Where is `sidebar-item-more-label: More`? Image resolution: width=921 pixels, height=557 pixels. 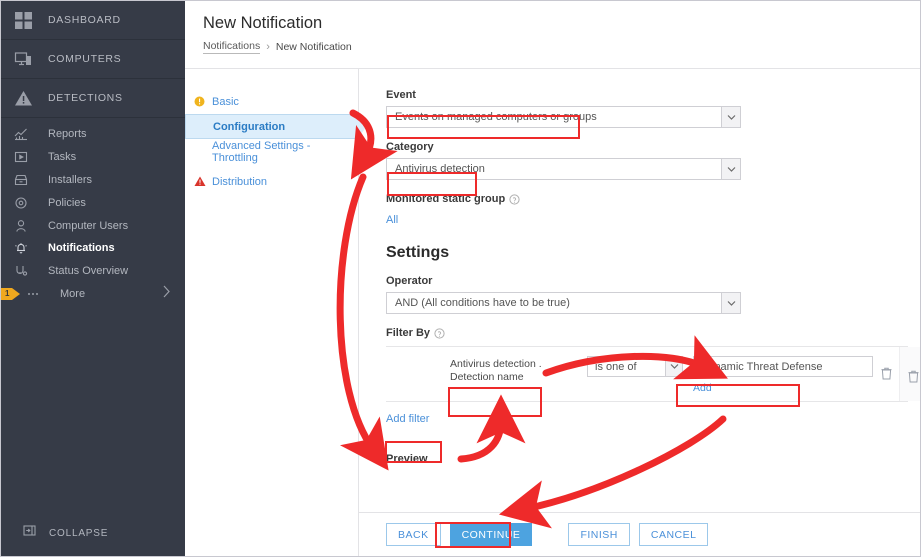
sidebar-item-more-label: More is located at coordinates (73, 293).